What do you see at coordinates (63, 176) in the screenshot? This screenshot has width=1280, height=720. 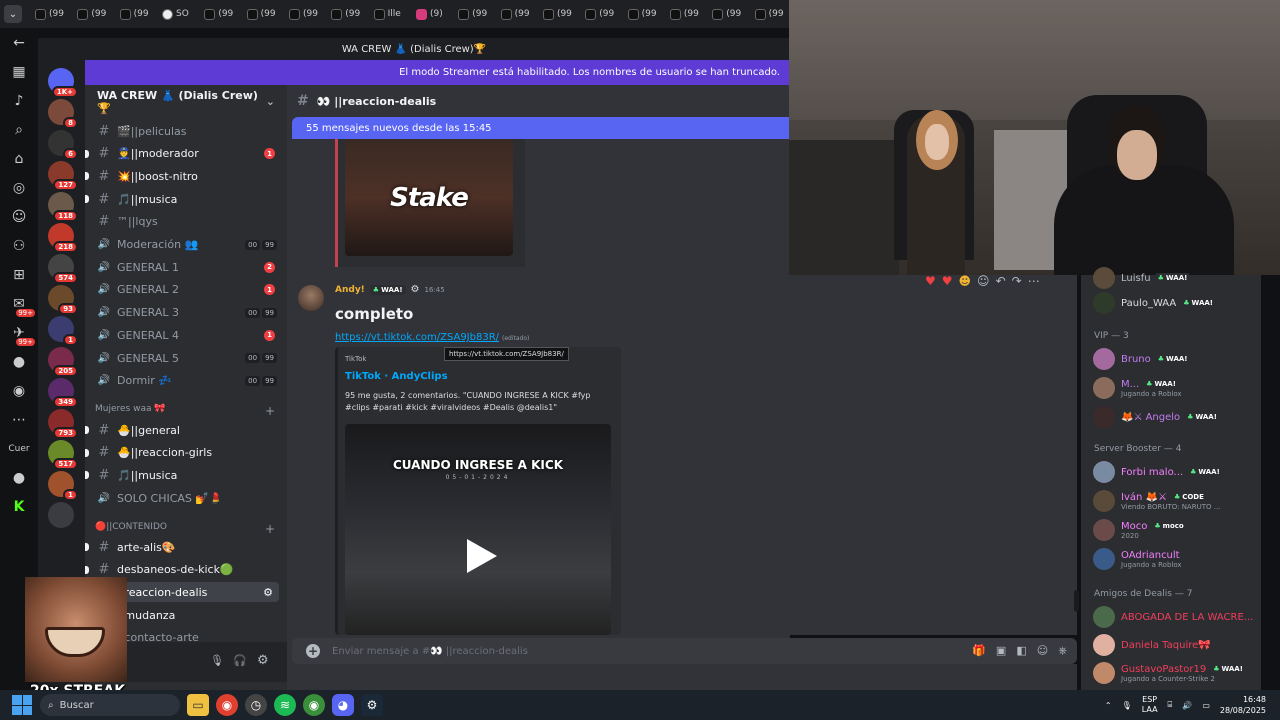 I see `server-icon: 127` at bounding box center [63, 176].